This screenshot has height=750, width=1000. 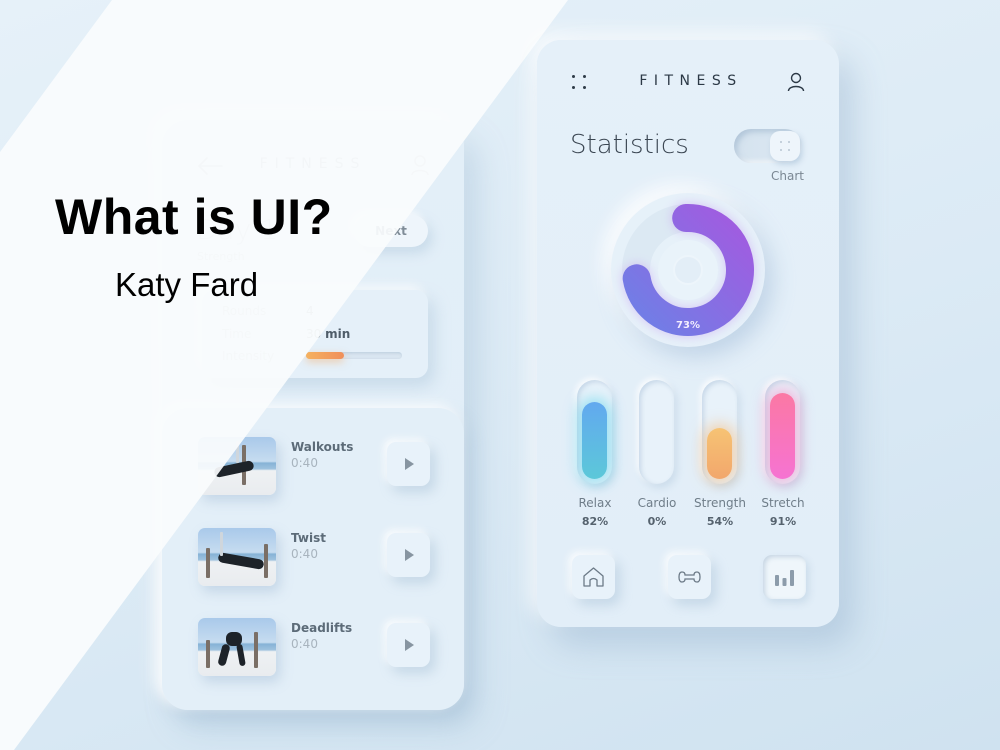 I want to click on nav-statistics-button, so click(x=784, y=577).